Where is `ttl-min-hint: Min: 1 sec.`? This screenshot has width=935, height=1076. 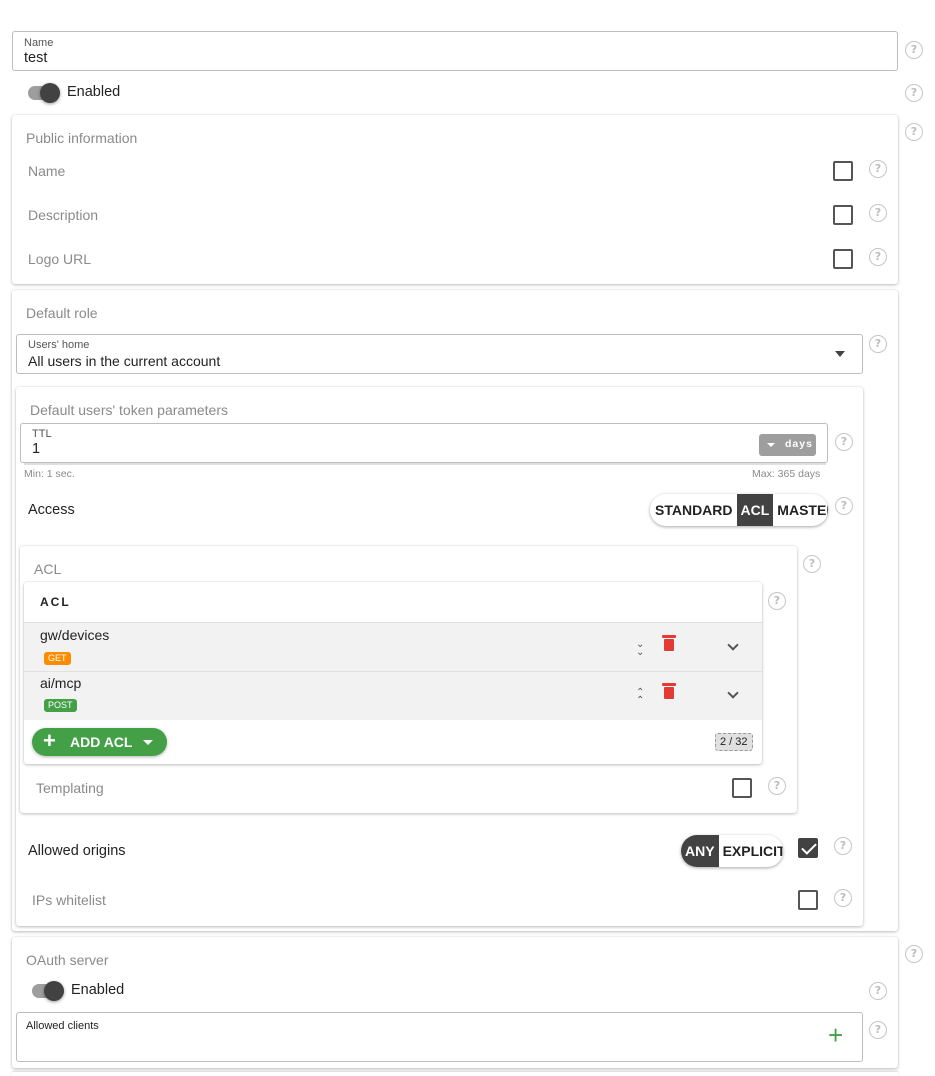
ttl-min-hint: Min: 1 sec. is located at coordinates (49, 474).